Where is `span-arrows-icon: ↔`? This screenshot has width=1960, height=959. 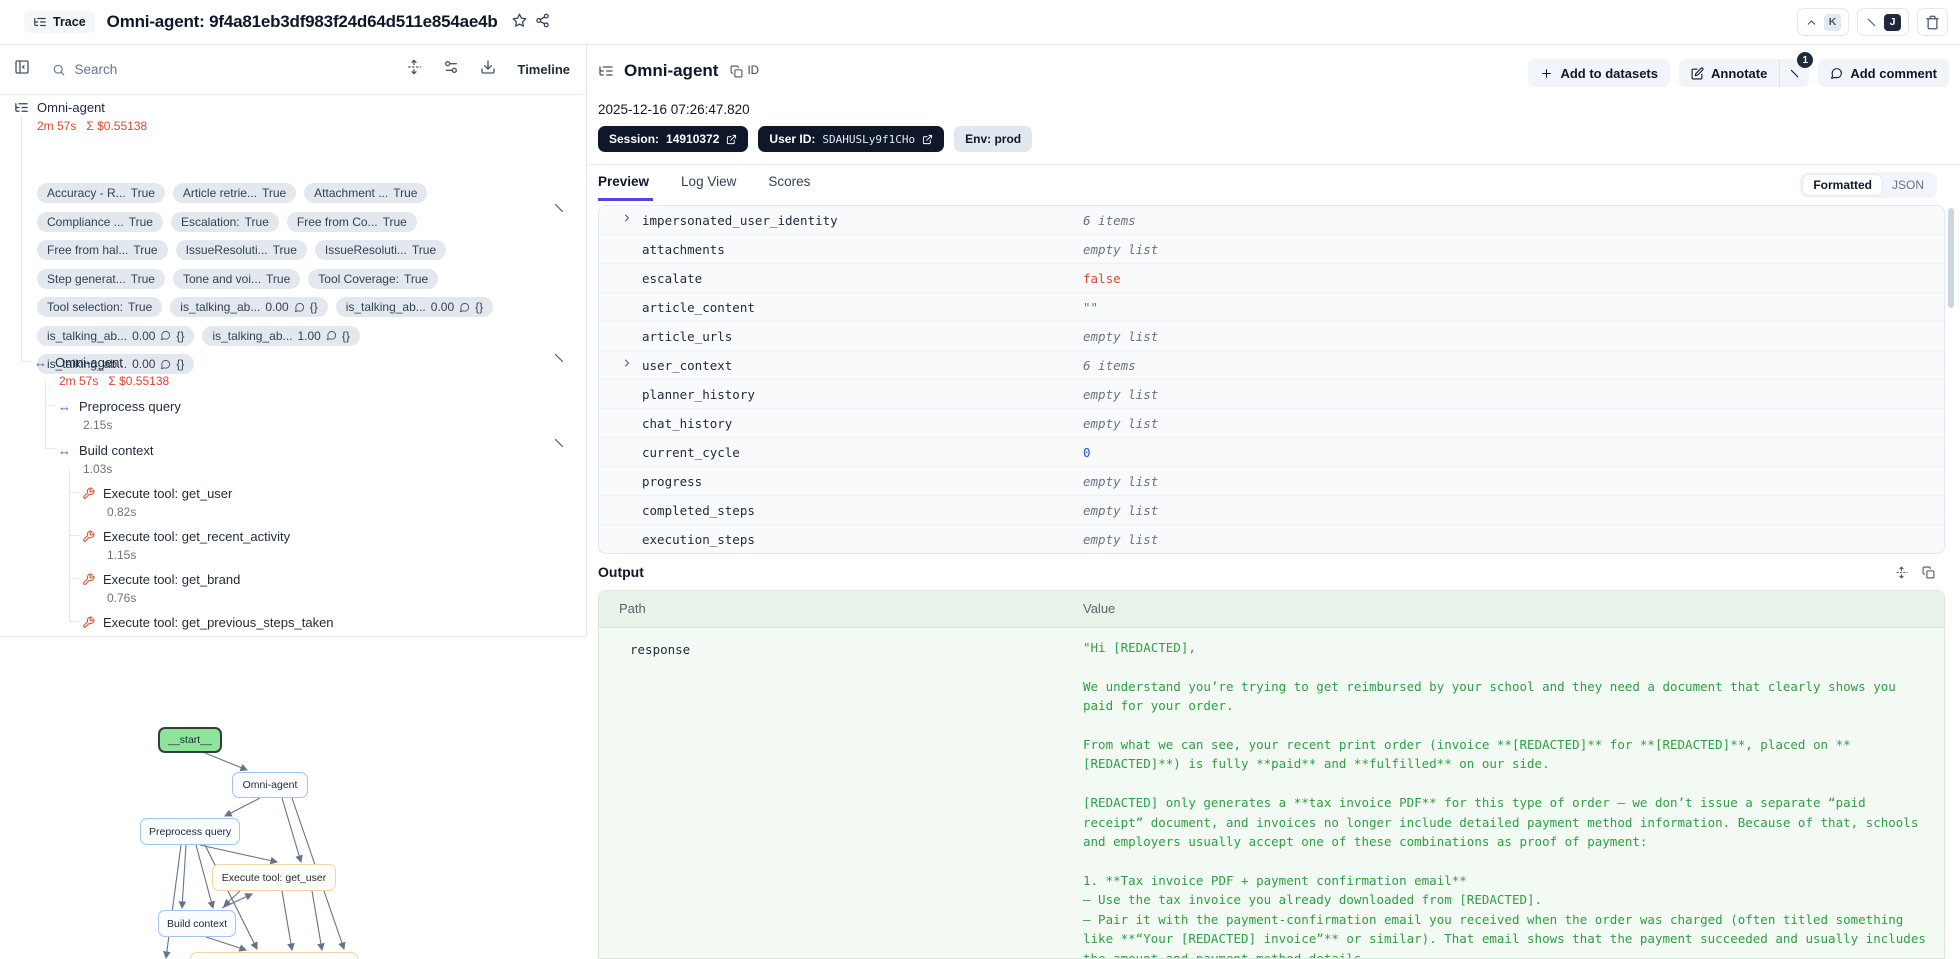
span-arrows-icon: ↔ is located at coordinates (64, 406).